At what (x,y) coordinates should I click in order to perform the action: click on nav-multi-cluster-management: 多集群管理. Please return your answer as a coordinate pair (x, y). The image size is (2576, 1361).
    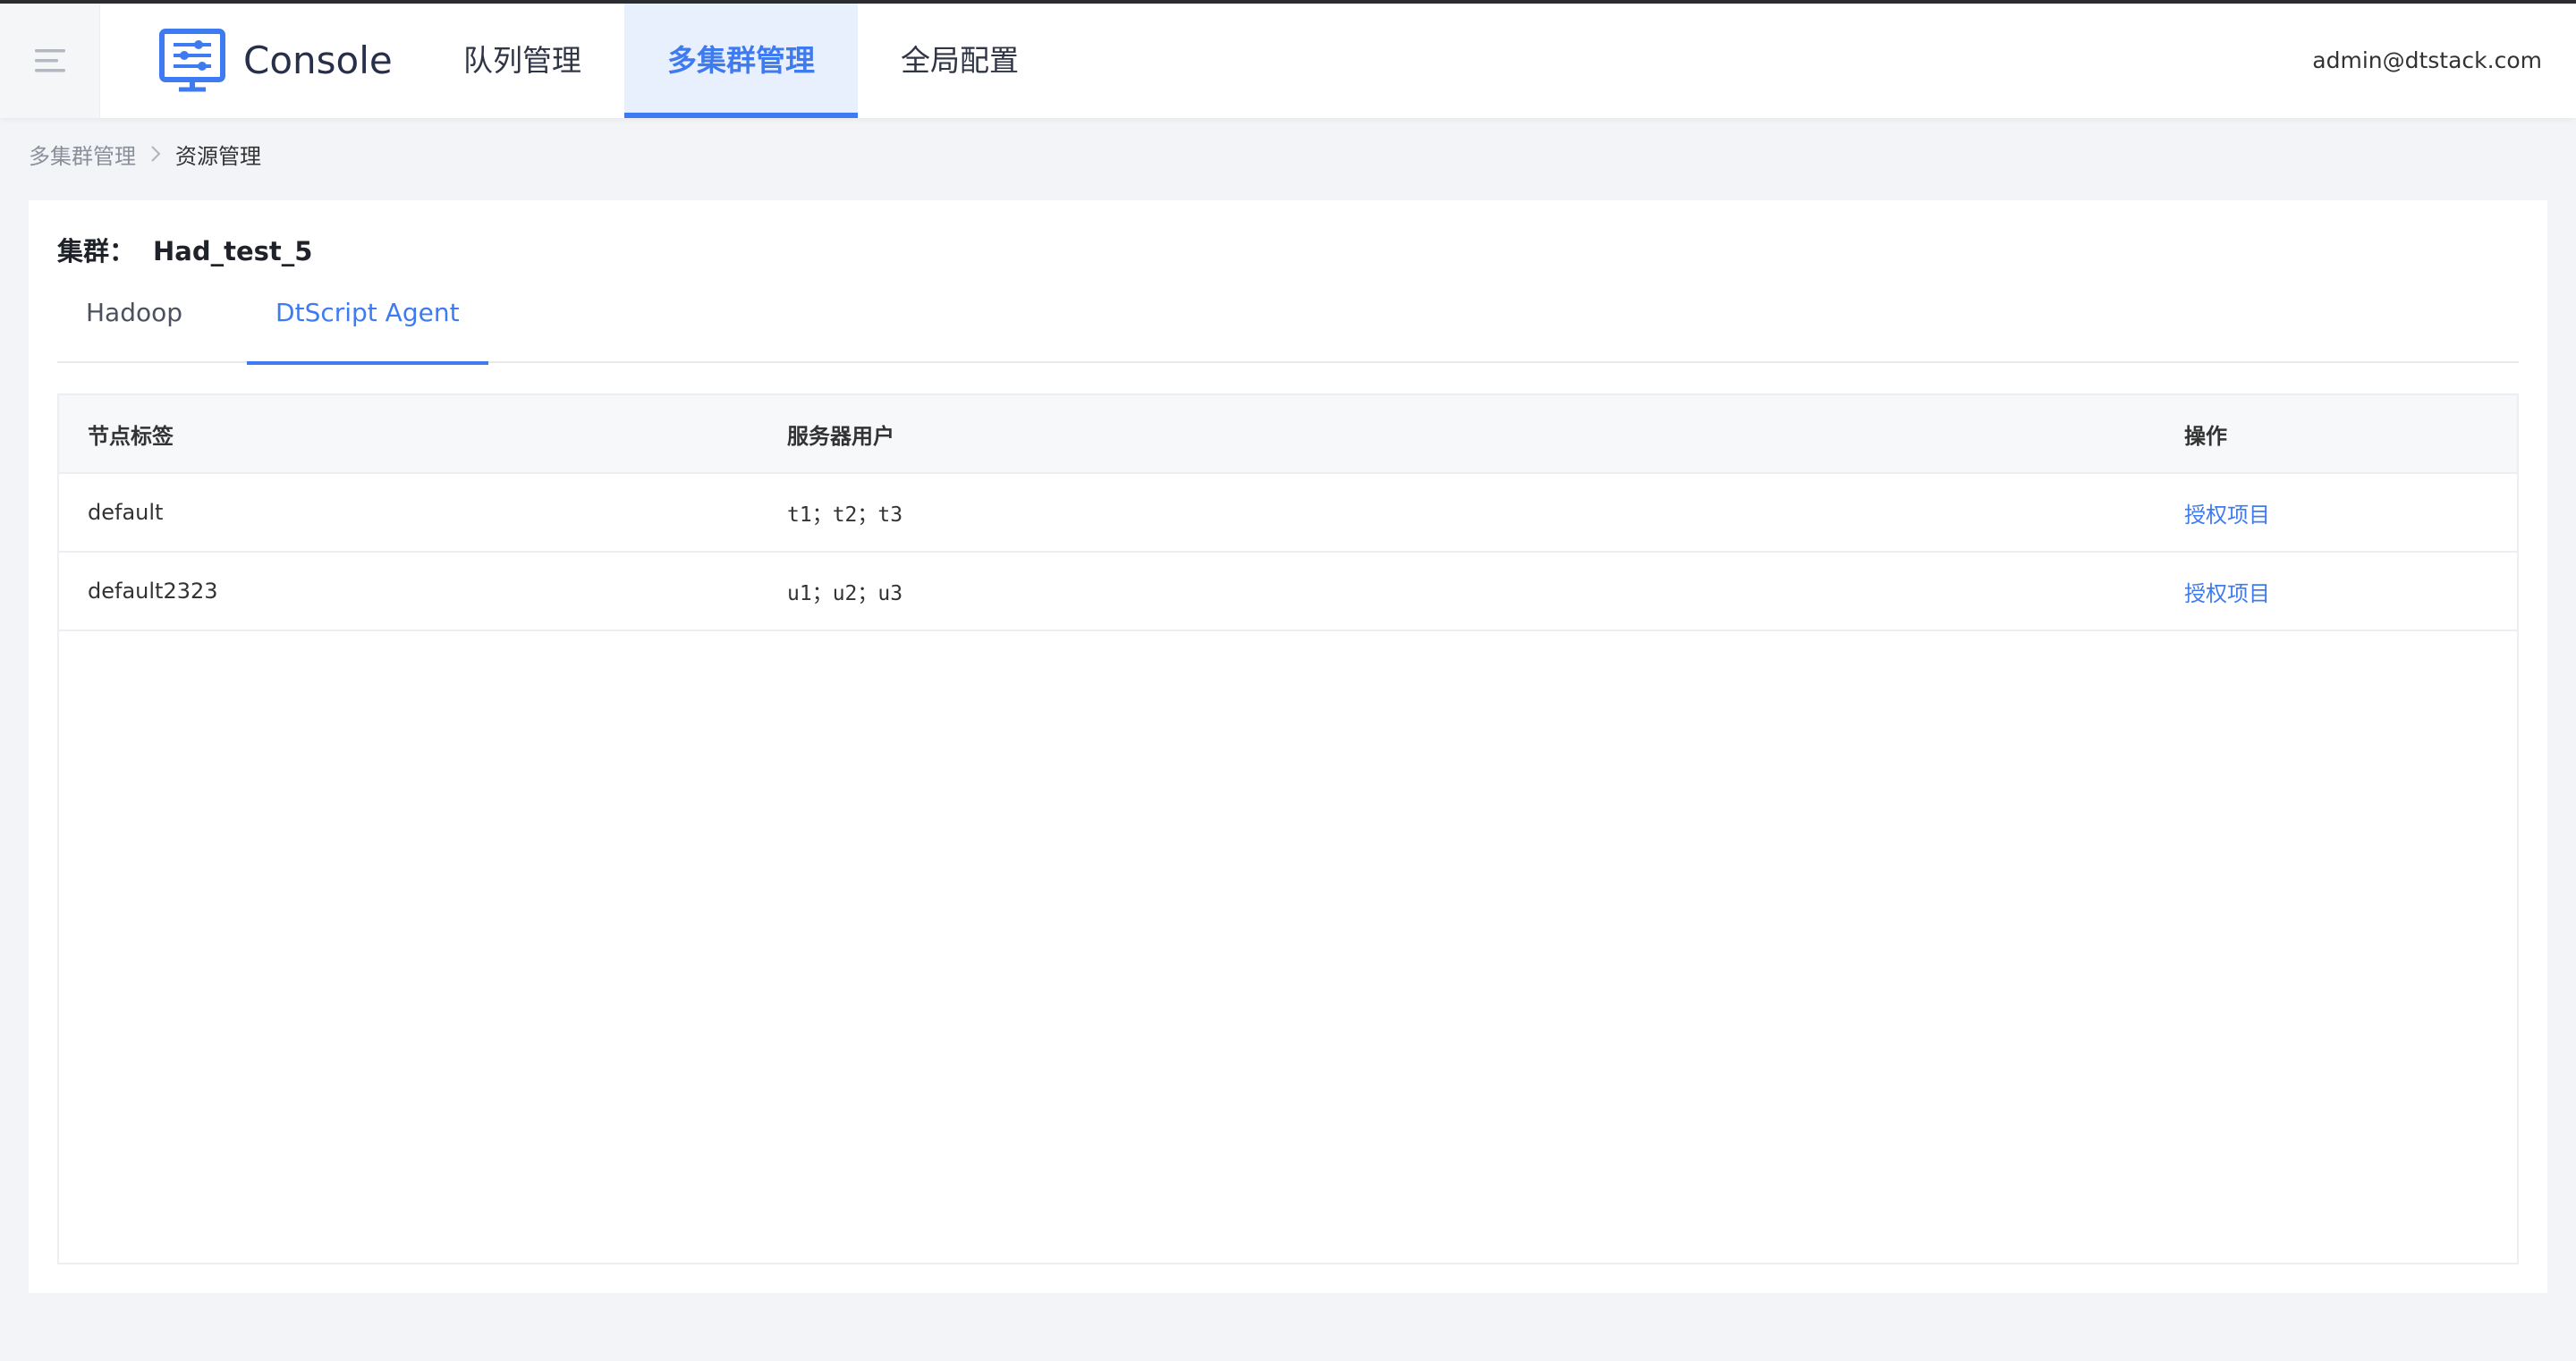
    Looking at the image, I should click on (741, 61).